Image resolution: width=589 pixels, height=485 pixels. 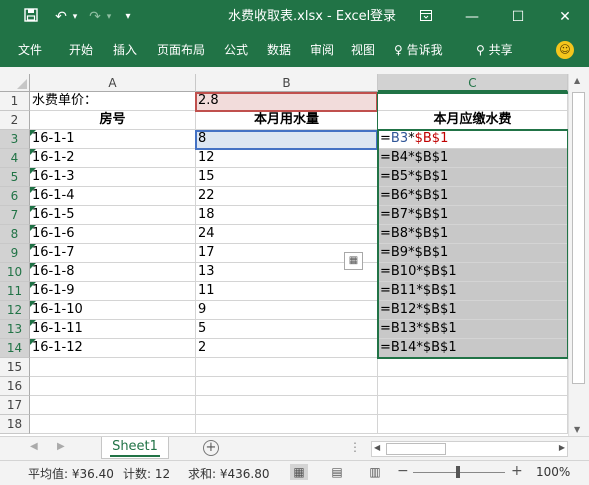 I want to click on cell-a3: 16-1-1, so click(x=113, y=139).